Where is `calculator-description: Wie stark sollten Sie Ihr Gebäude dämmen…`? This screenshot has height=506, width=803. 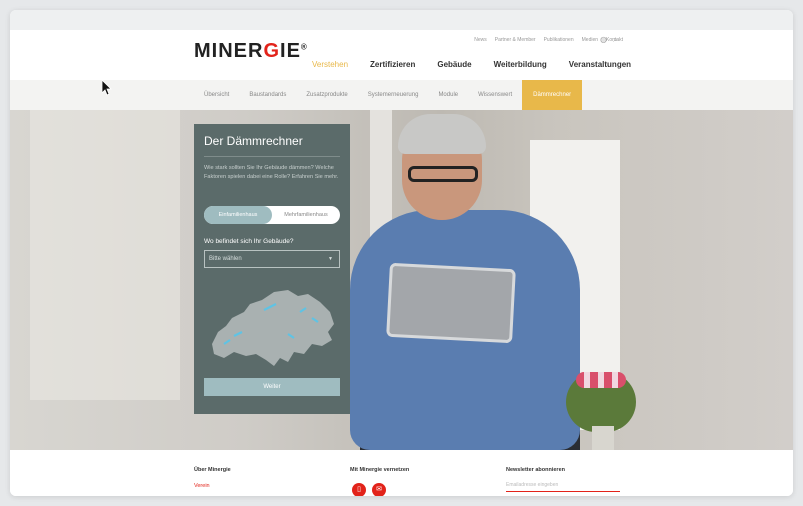
calculator-description: Wie stark sollten Sie Ihr Gebäude dämmen… is located at coordinates (271, 172).